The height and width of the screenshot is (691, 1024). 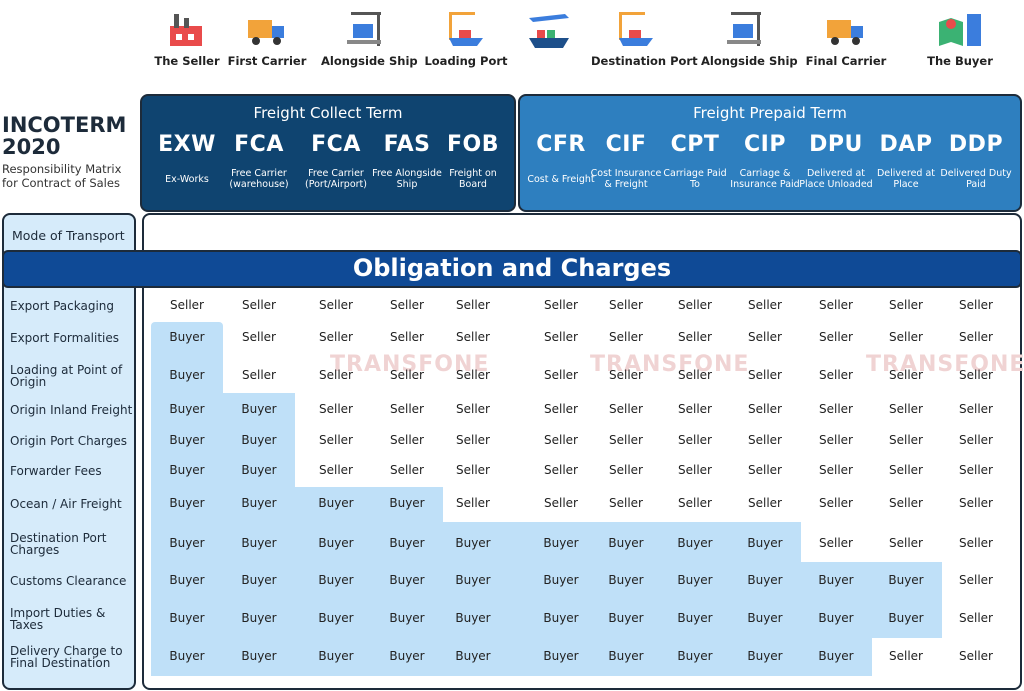 What do you see at coordinates (71, 410) in the screenshot?
I see `row-label: Origin Inland Freight` at bounding box center [71, 410].